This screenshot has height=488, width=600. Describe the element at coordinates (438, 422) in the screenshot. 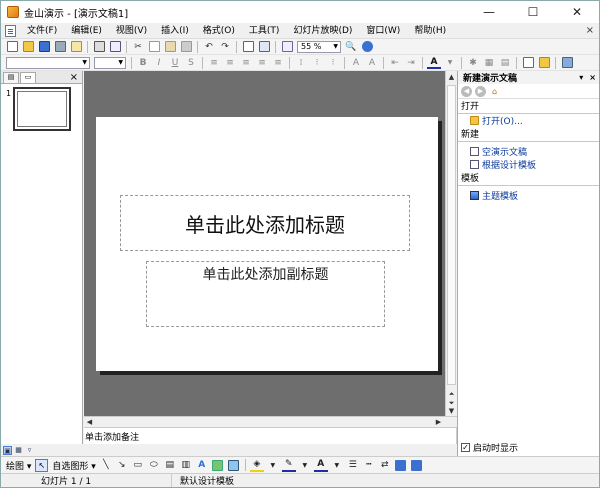

I see `scroll-right-icon: ▶` at that location.